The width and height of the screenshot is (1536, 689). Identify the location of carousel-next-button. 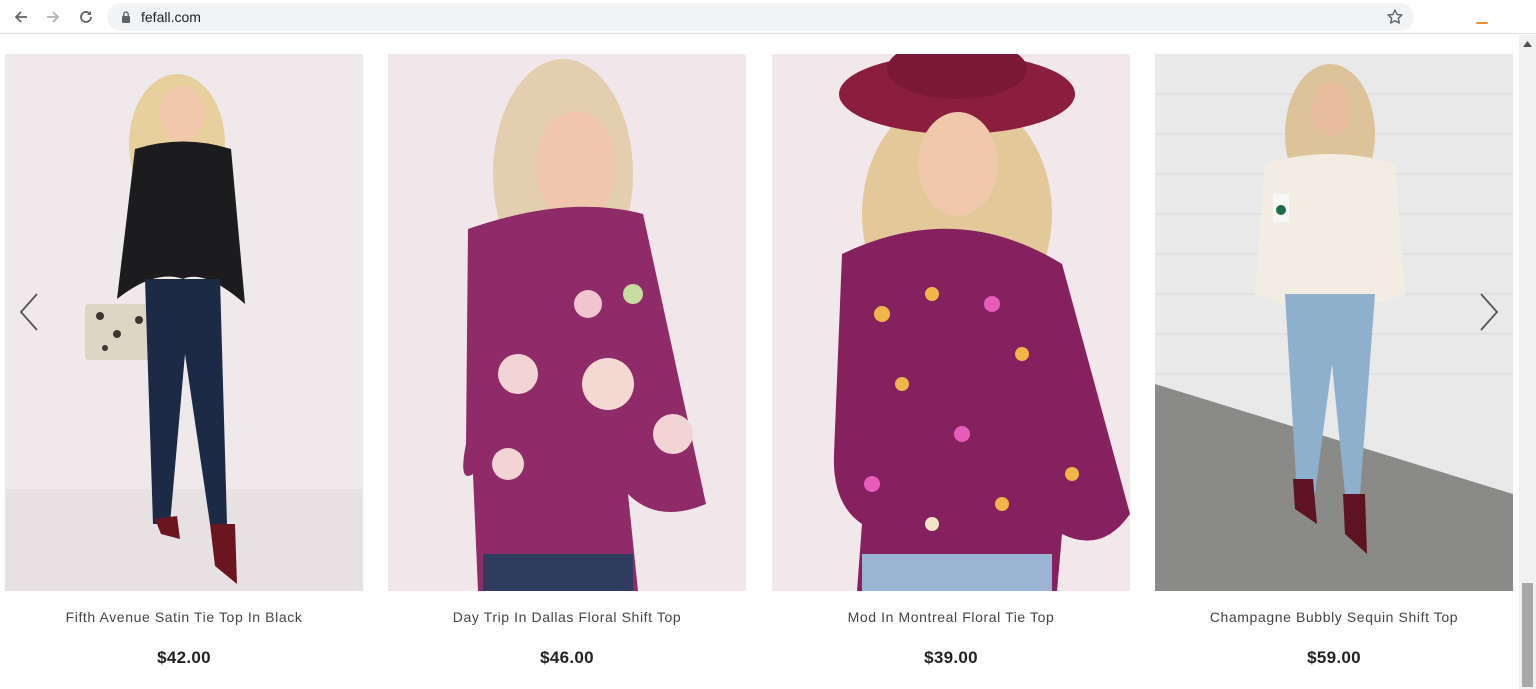
(1489, 312).